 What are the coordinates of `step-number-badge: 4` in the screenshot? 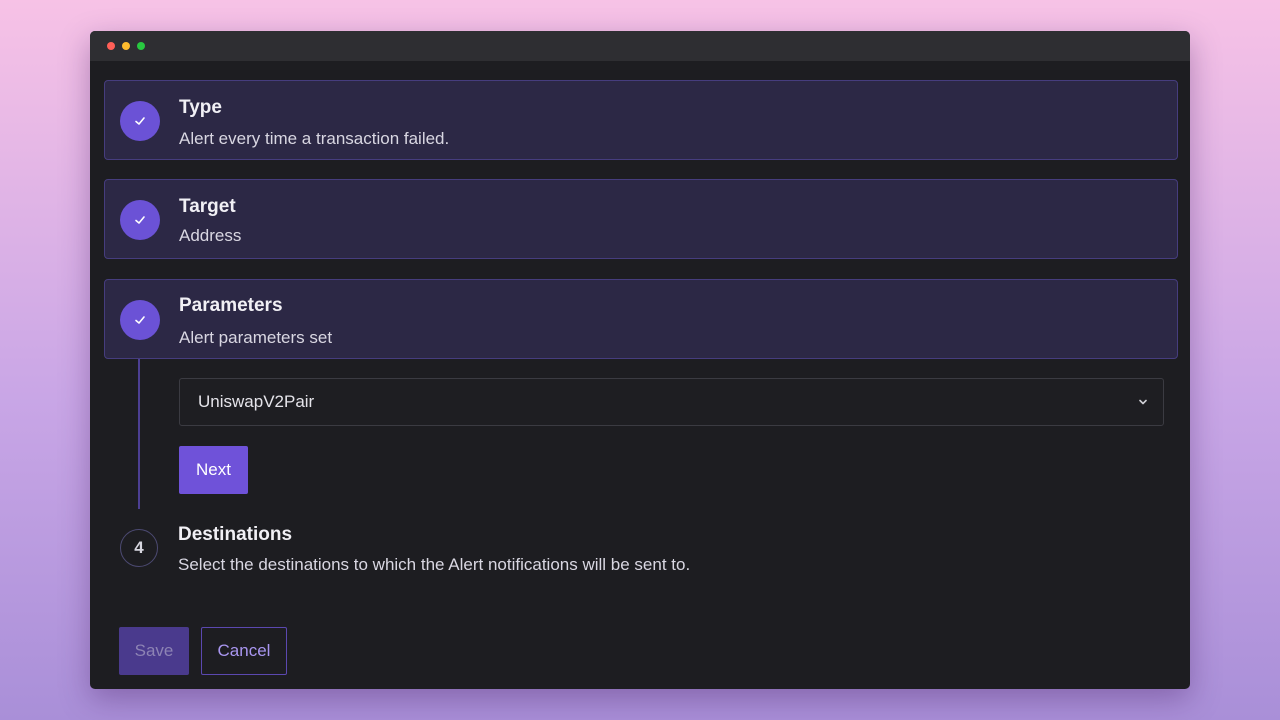 It's located at (139, 548).